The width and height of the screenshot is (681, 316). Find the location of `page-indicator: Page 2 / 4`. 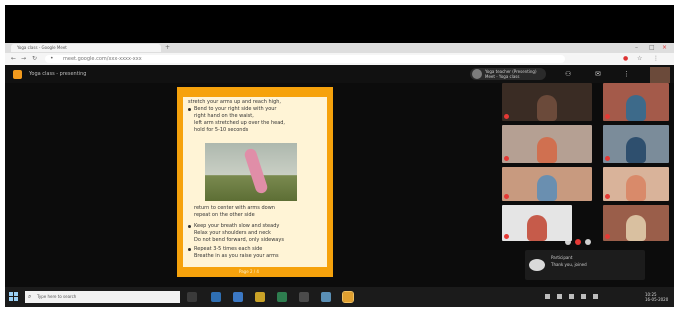

page-indicator: Page 2 / 4 is located at coordinates (249, 271).